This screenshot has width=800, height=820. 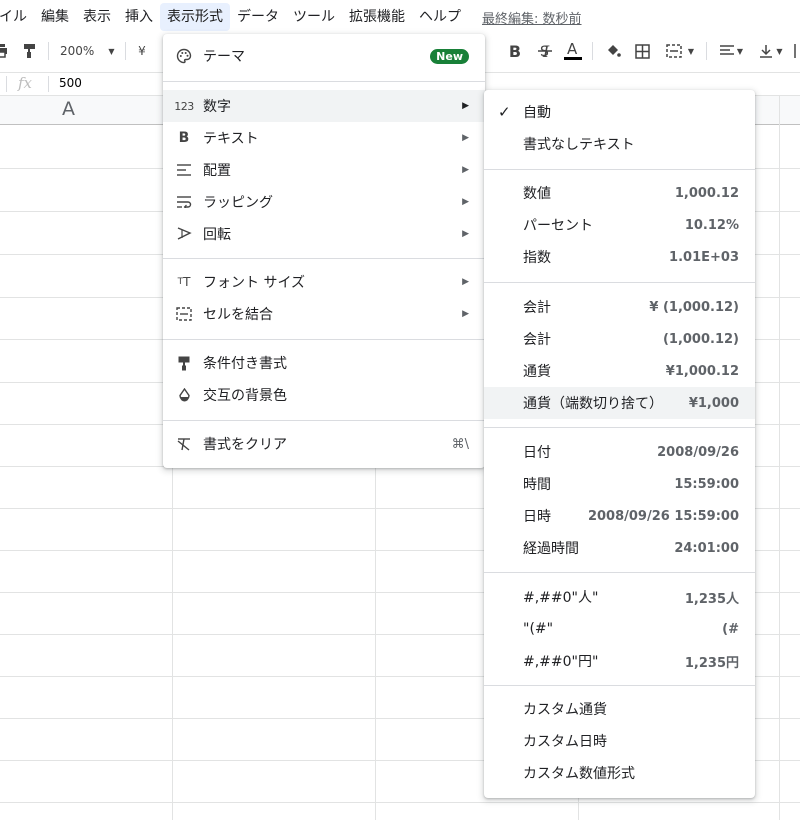 What do you see at coordinates (565, 710) in the screenshot?
I see `submenu-item-label: カスタム通貨` at bounding box center [565, 710].